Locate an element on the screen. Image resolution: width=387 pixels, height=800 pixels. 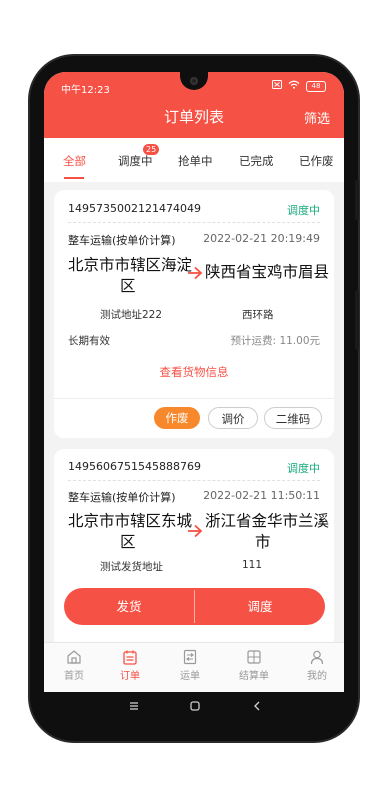
nav-label: 我的 is located at coordinates (317, 676).